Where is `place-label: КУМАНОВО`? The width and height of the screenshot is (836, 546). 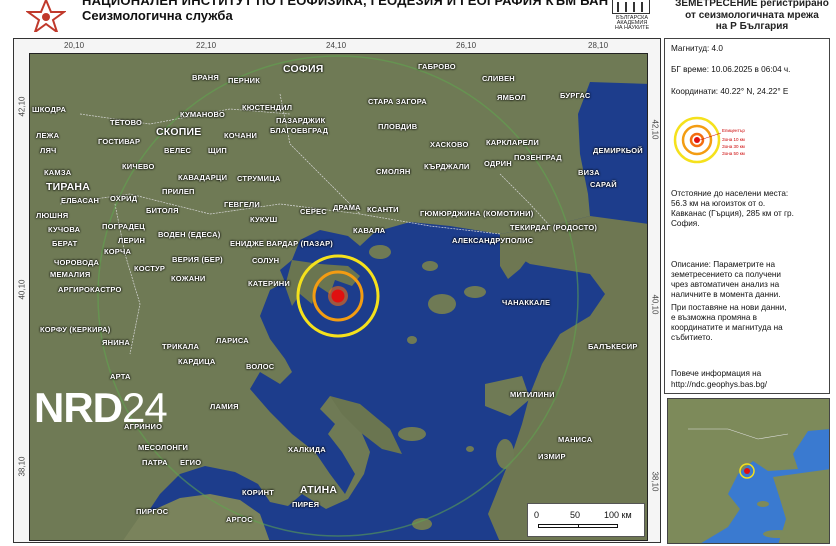 place-label: КУМАНОВО is located at coordinates (203, 114).